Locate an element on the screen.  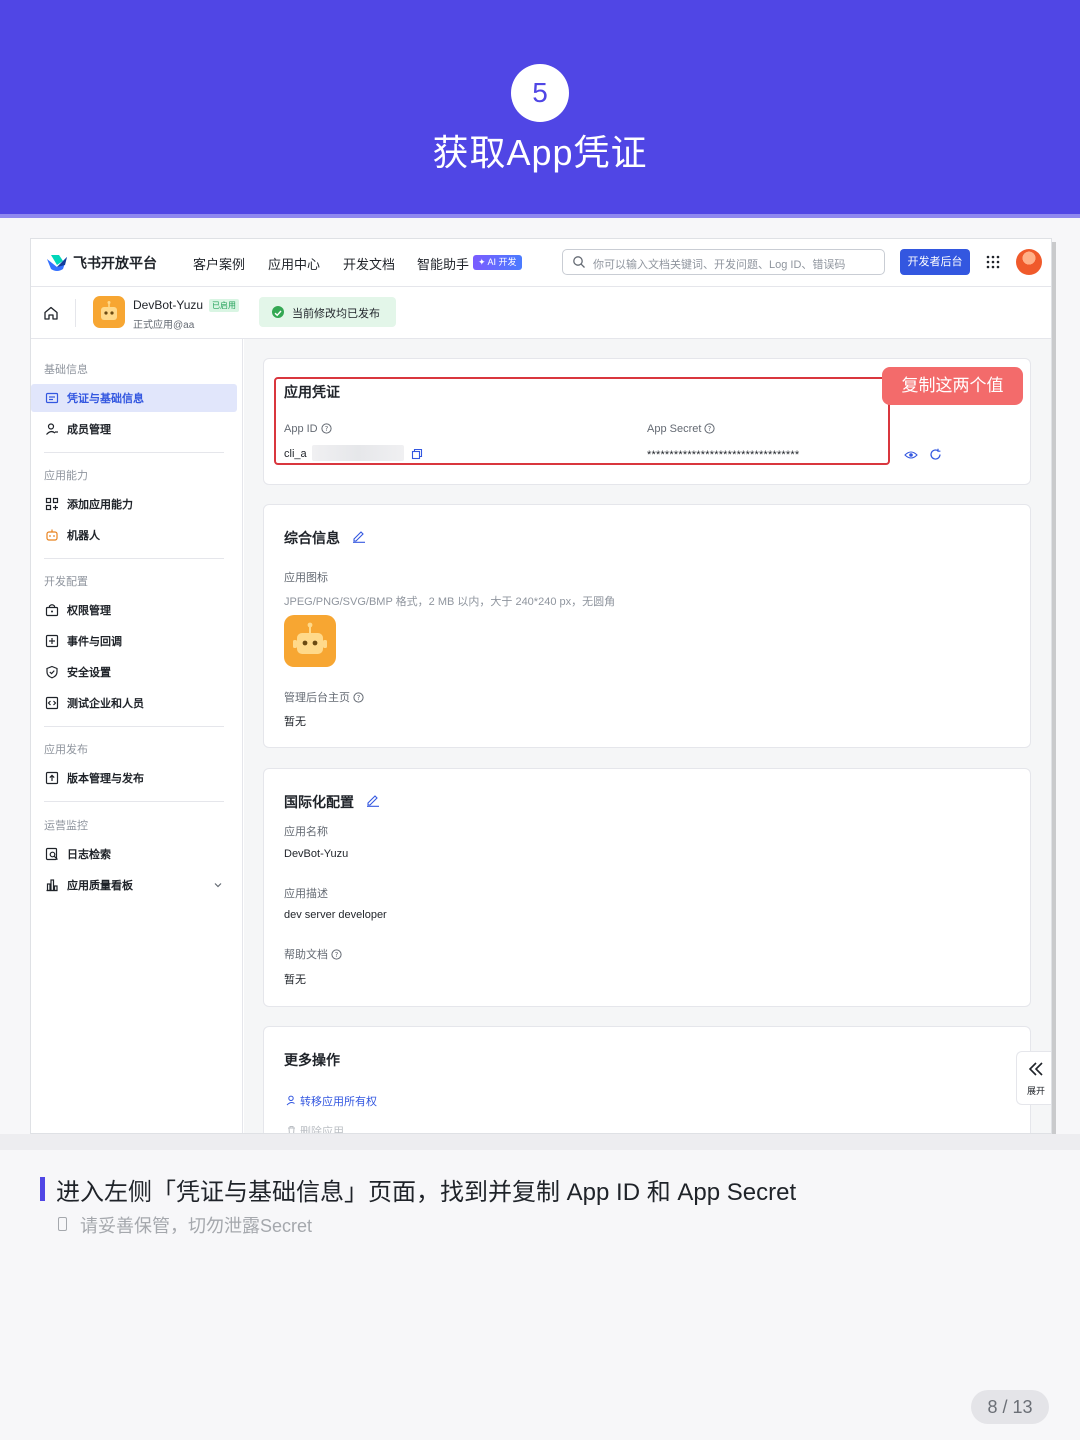
app-owner: 正式应用@aa is located at coordinates (164, 325).